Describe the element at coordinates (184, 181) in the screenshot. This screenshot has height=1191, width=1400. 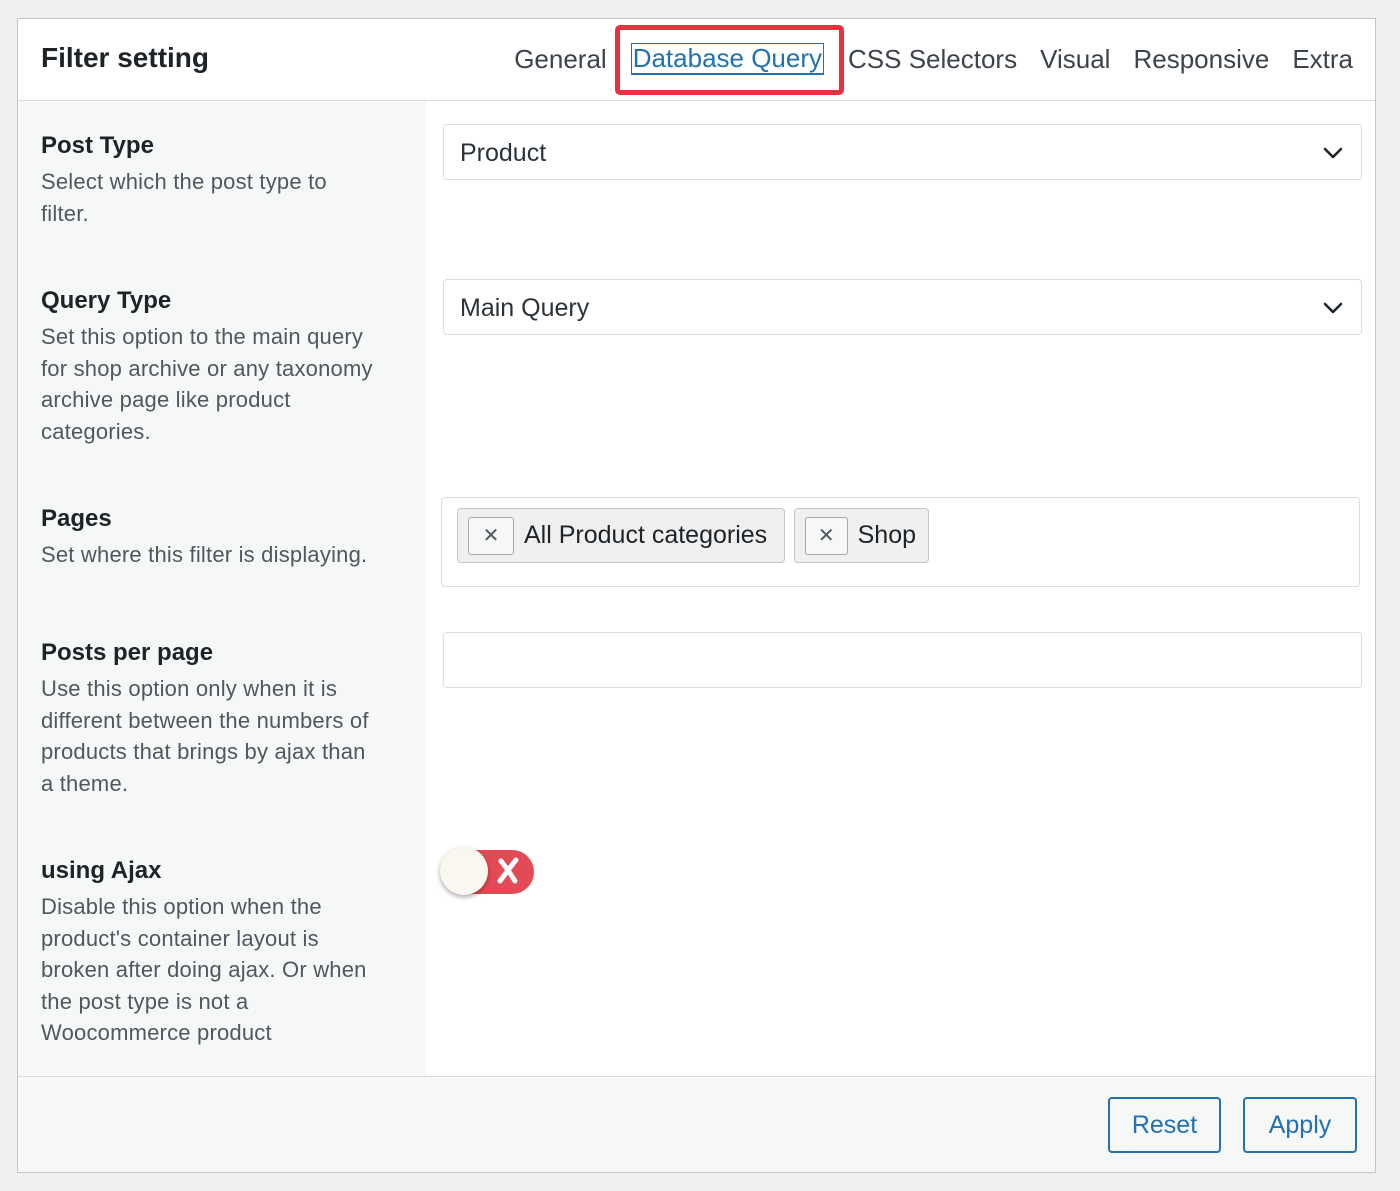
I see `post-type-description-line: Select which the post type to` at that location.